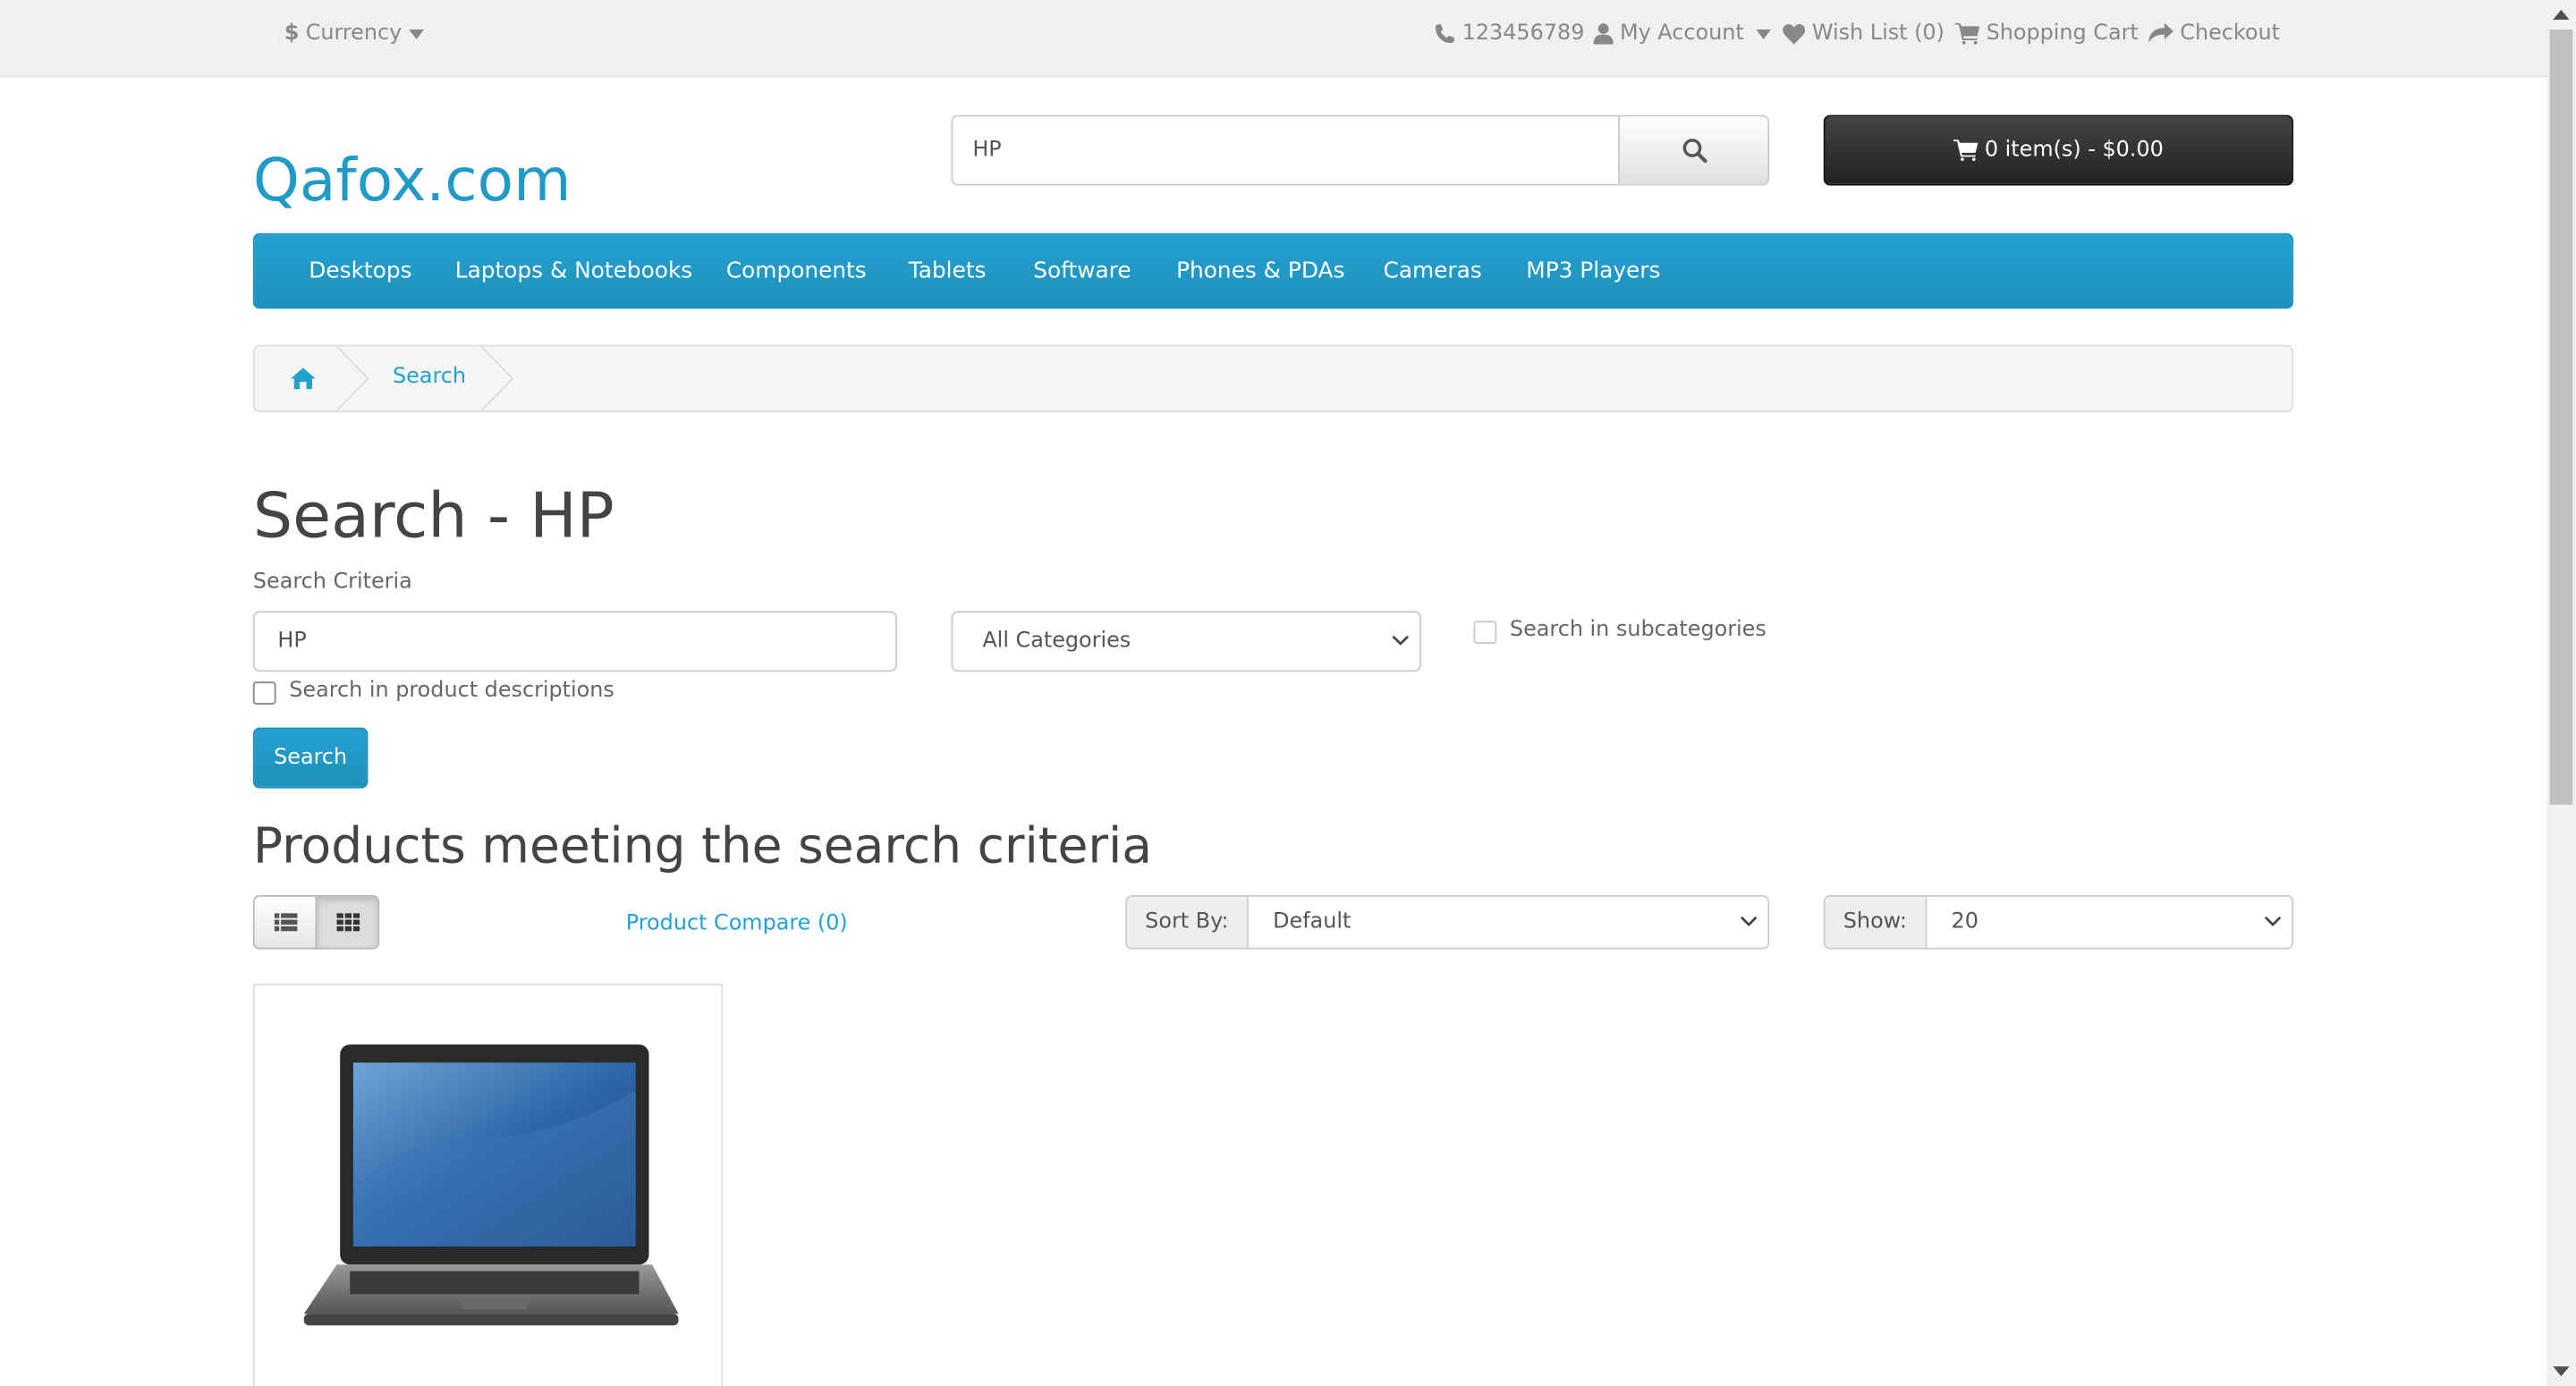 The image size is (2576, 1386). What do you see at coordinates (2230, 33) in the screenshot?
I see `checkout-label: Checkout` at bounding box center [2230, 33].